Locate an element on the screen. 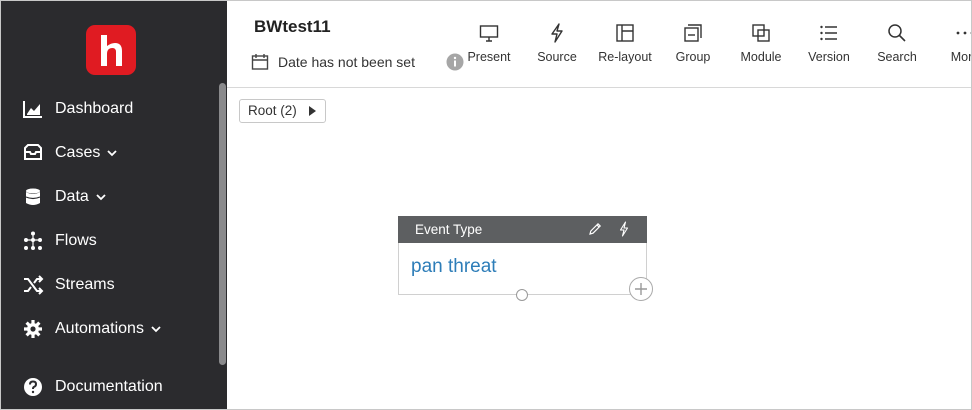  list-icon is located at coordinates (828, 33).